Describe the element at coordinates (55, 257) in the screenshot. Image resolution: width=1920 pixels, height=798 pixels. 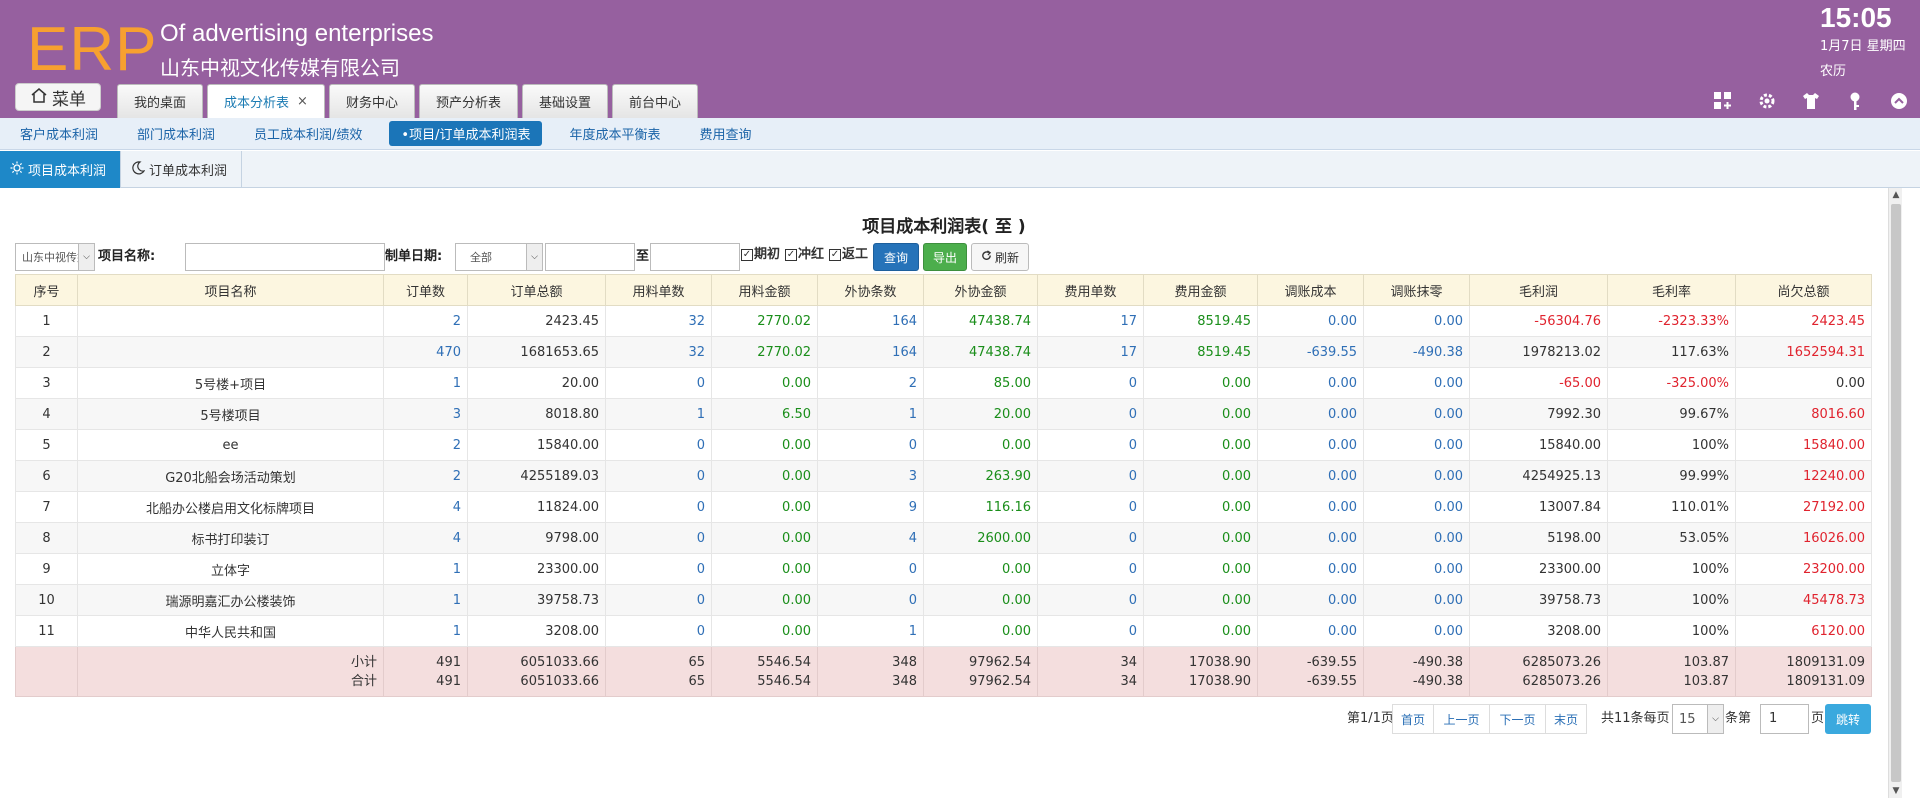
I see `company-select: 山东中视传媒 ⌵` at that location.